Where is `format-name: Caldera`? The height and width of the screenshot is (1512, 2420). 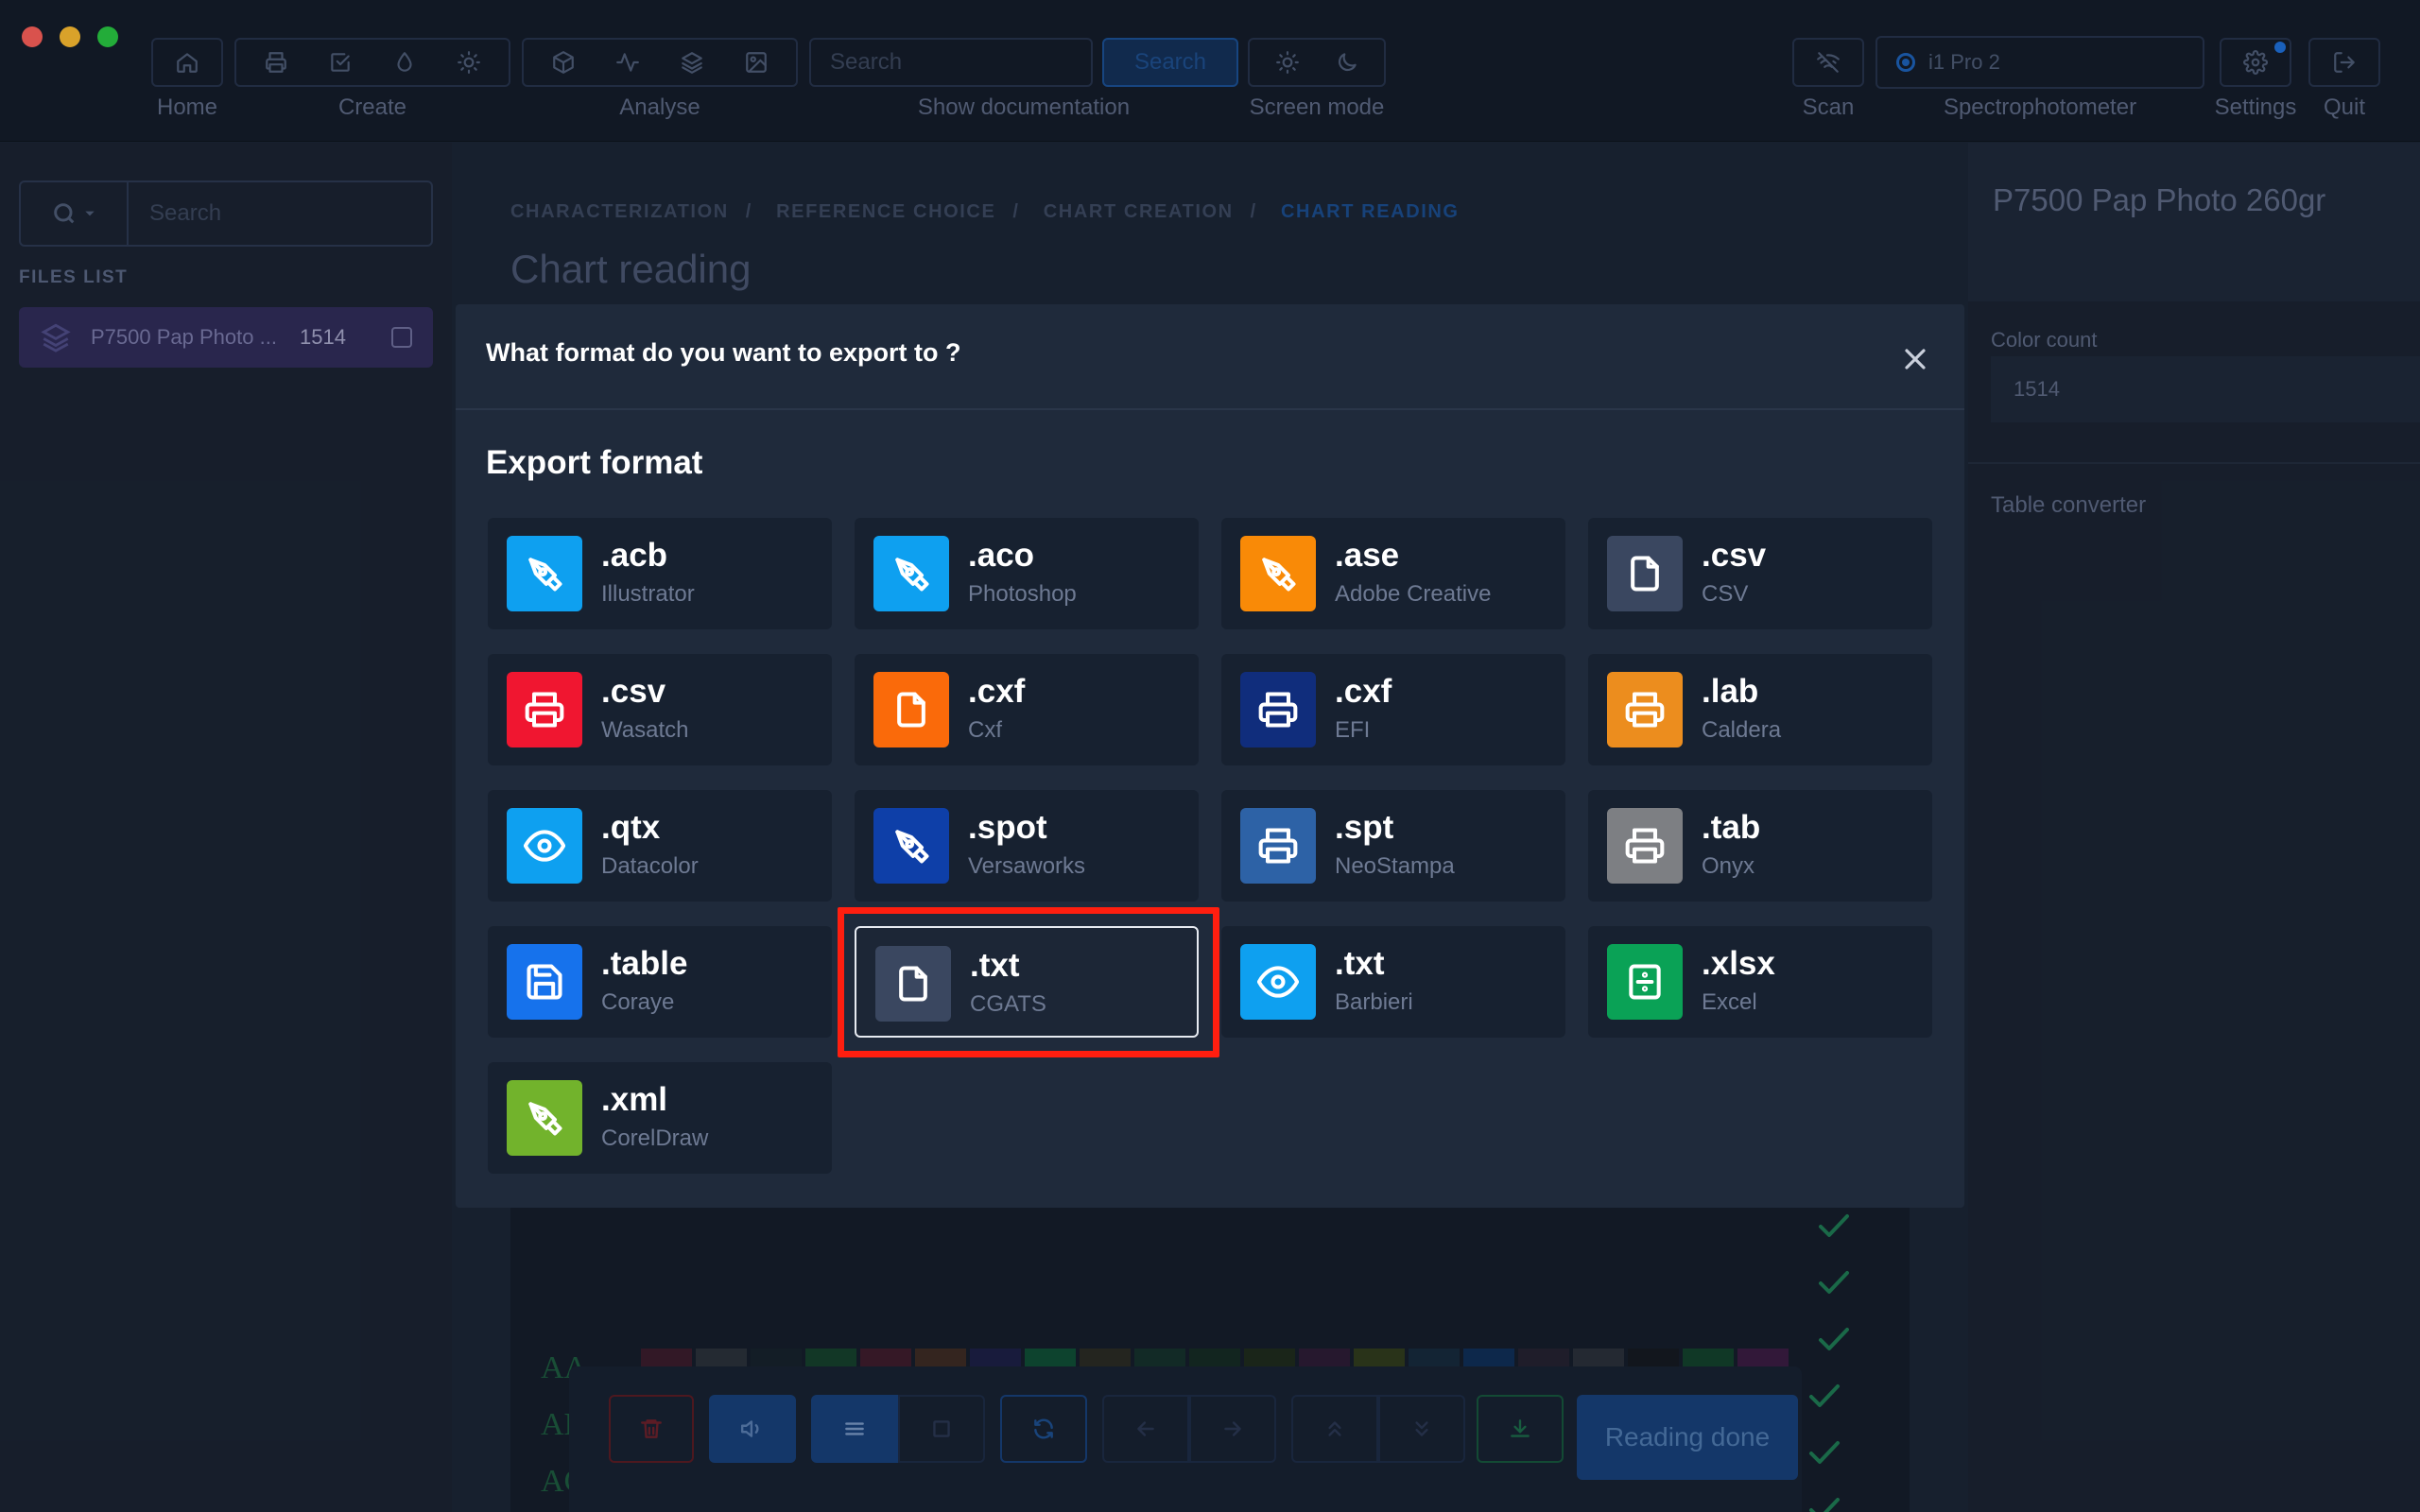
format-name: Caldera is located at coordinates (1742, 730).